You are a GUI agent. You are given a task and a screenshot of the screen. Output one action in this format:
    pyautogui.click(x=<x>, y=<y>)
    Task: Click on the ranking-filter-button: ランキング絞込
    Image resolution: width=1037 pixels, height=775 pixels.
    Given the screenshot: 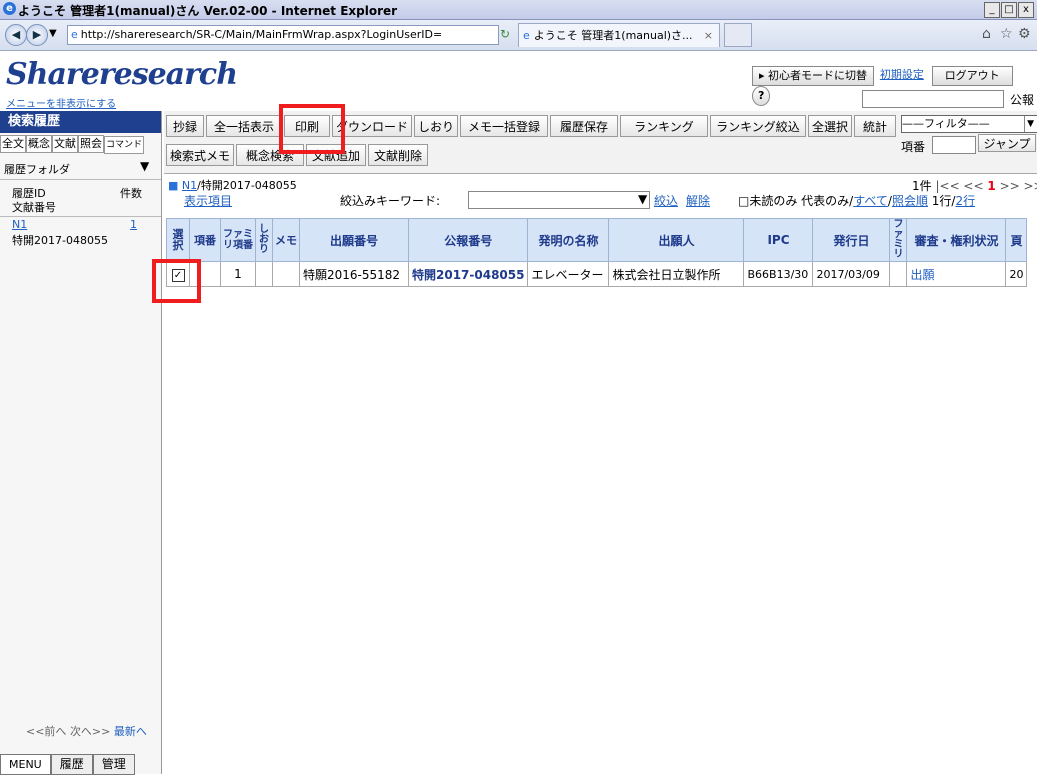 What is the action you would take?
    pyautogui.click(x=758, y=126)
    